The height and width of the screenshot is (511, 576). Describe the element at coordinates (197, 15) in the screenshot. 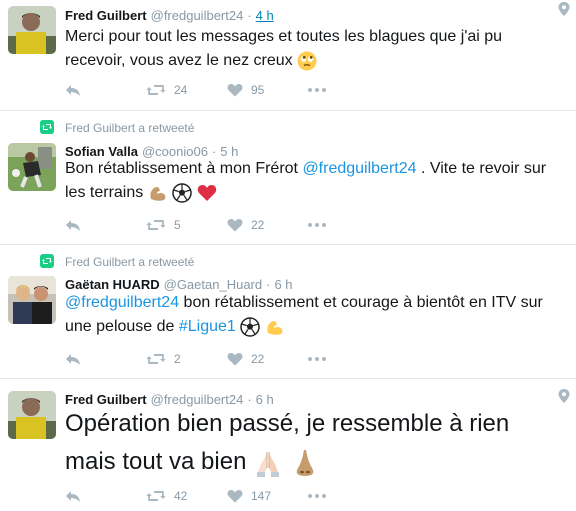

I see `author-handle: @fredguilbert24` at that location.